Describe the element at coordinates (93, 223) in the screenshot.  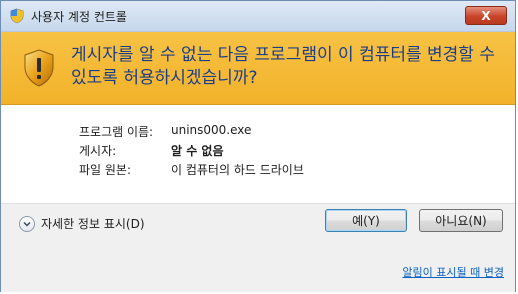
I see `show-details-label: 자세한 정보 표시(D)` at that location.